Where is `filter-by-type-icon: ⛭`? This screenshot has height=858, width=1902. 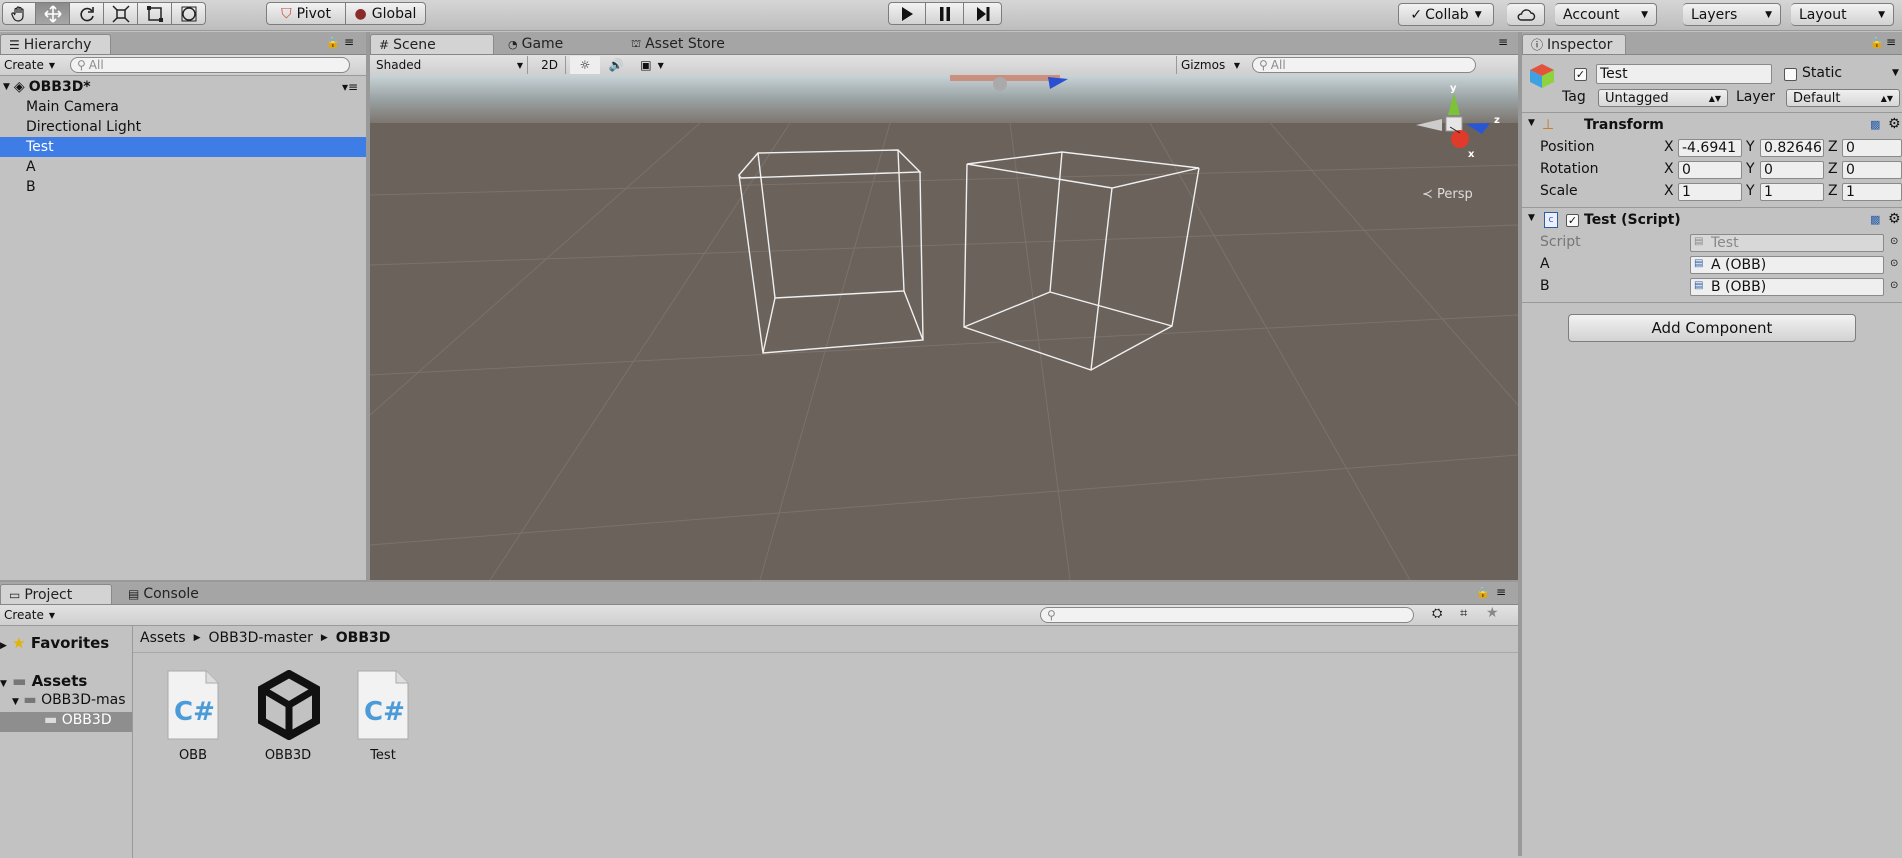
filter-by-type-icon: ⛭ is located at coordinates (1437, 613).